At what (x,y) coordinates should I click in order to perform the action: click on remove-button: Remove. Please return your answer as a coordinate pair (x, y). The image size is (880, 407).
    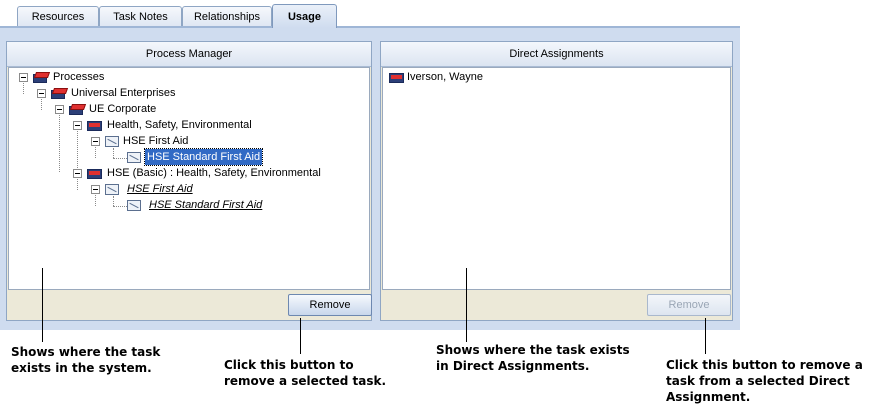
    Looking at the image, I should click on (330, 305).